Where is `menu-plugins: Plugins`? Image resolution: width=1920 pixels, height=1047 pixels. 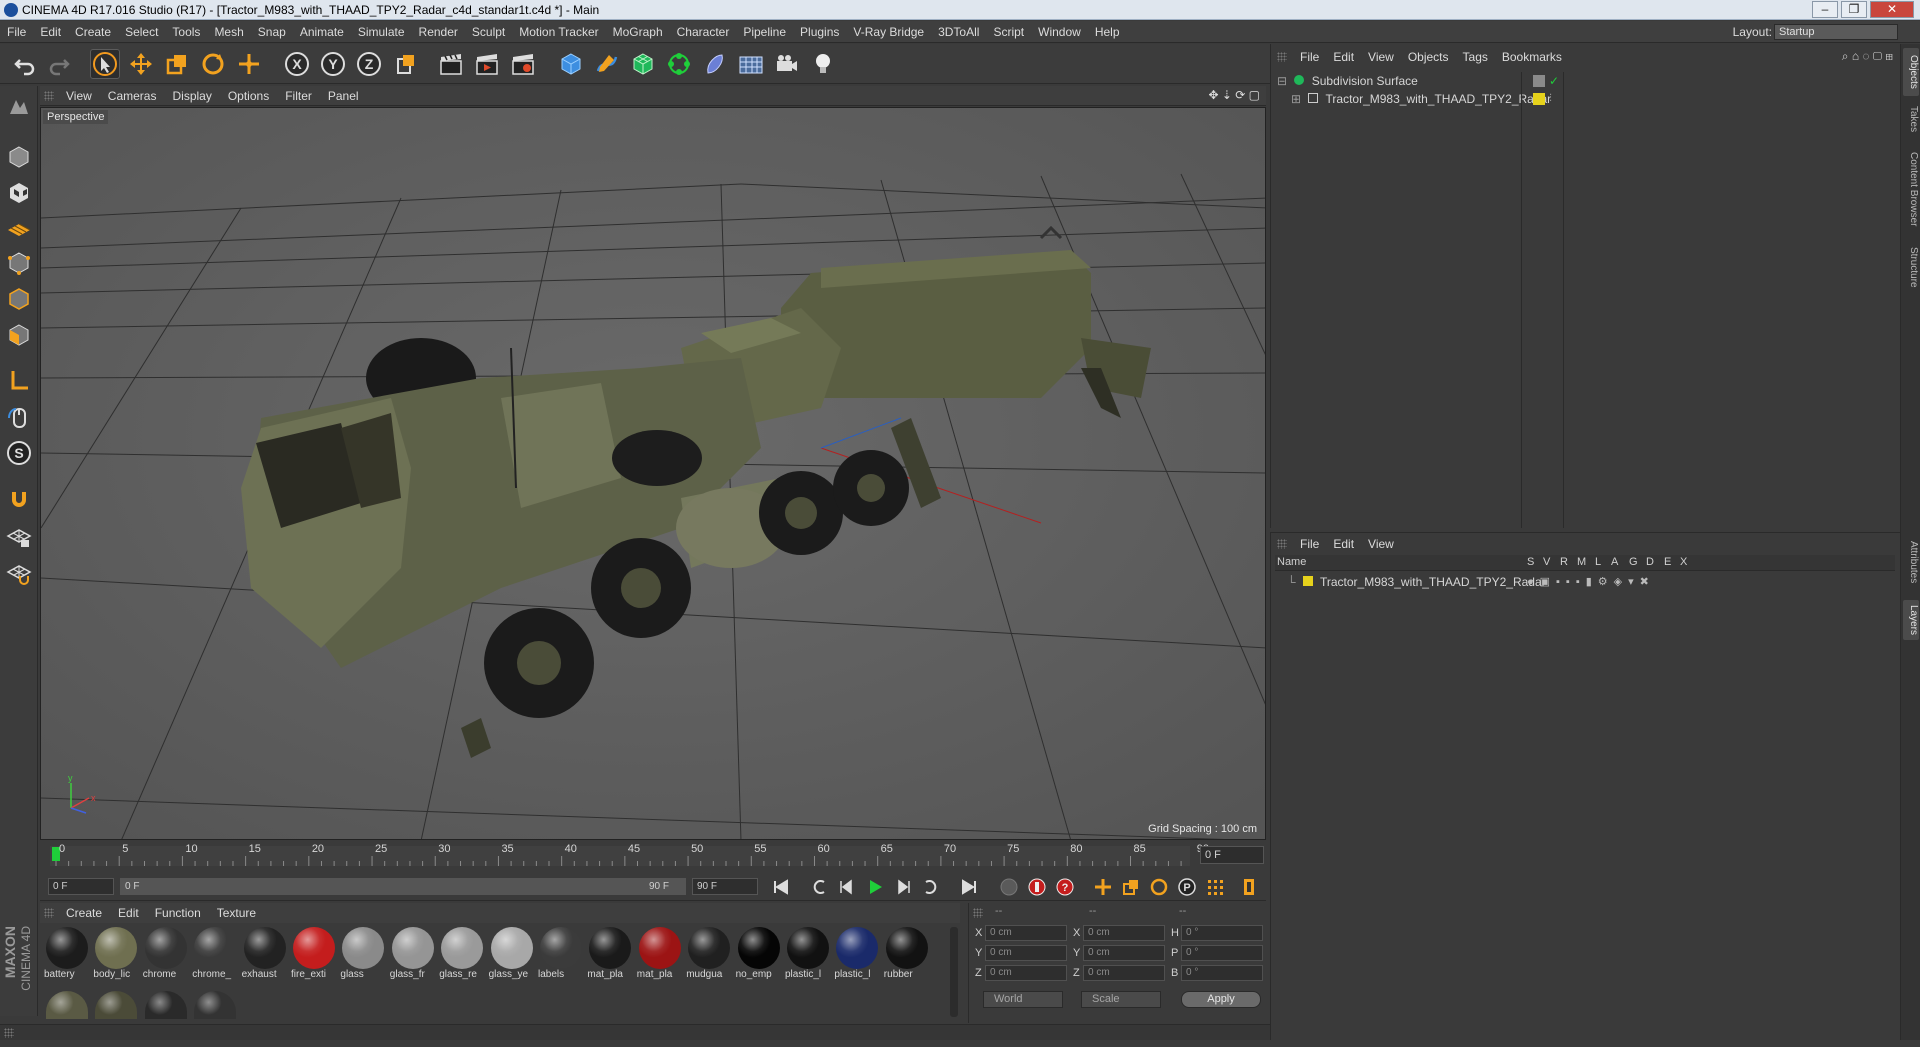
menu-plugins: Plugins is located at coordinates (819, 32).